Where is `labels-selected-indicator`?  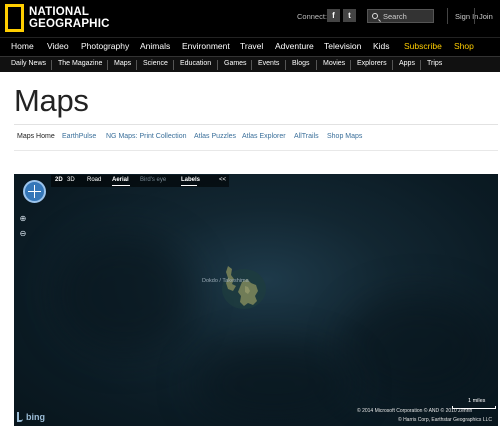
labels-selected-indicator is located at coordinates (189, 185).